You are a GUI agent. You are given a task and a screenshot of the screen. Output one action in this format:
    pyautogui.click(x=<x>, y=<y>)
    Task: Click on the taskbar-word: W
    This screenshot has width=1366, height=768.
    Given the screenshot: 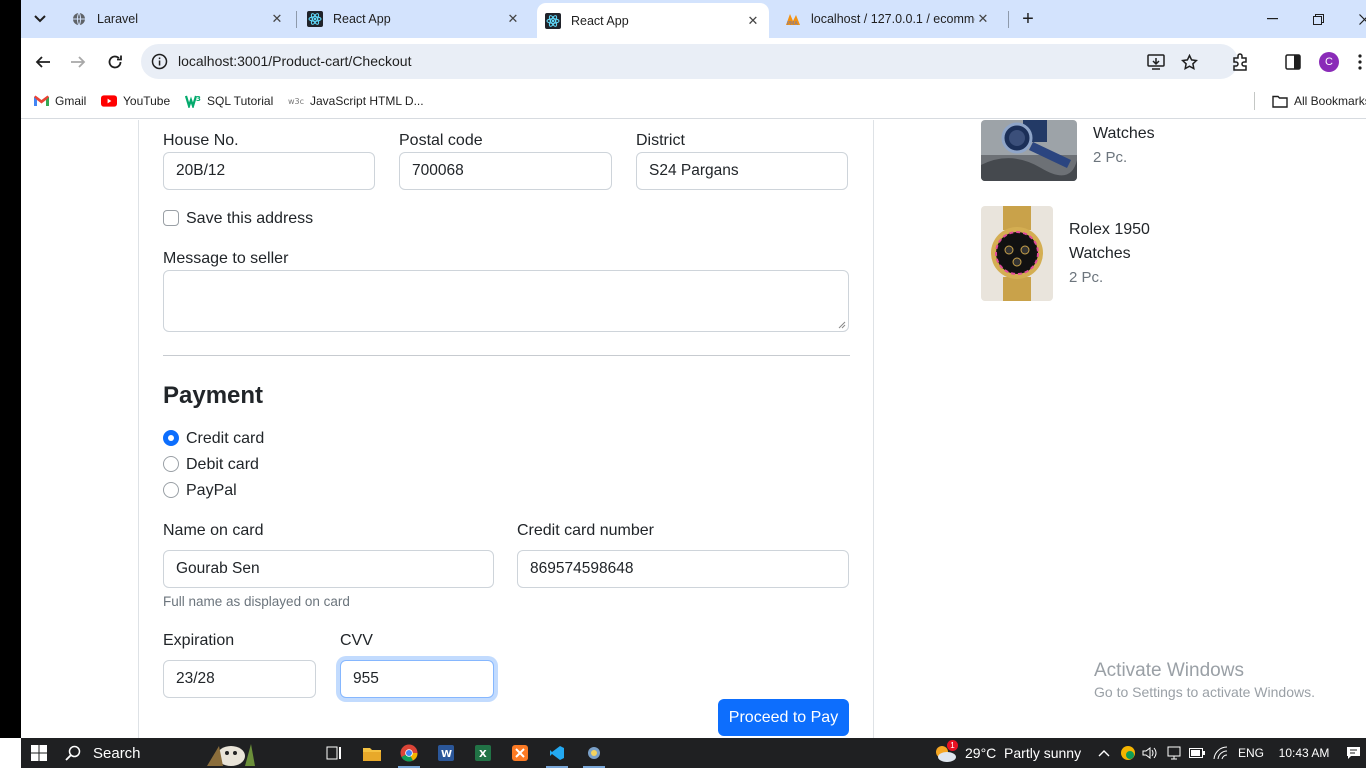 What is the action you would take?
    pyautogui.click(x=446, y=753)
    